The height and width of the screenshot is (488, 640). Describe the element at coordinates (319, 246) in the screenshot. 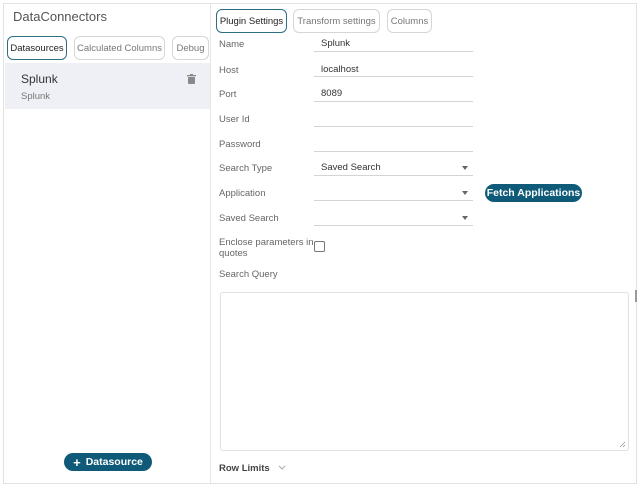

I see `enclose-parameters-checkbox` at that location.